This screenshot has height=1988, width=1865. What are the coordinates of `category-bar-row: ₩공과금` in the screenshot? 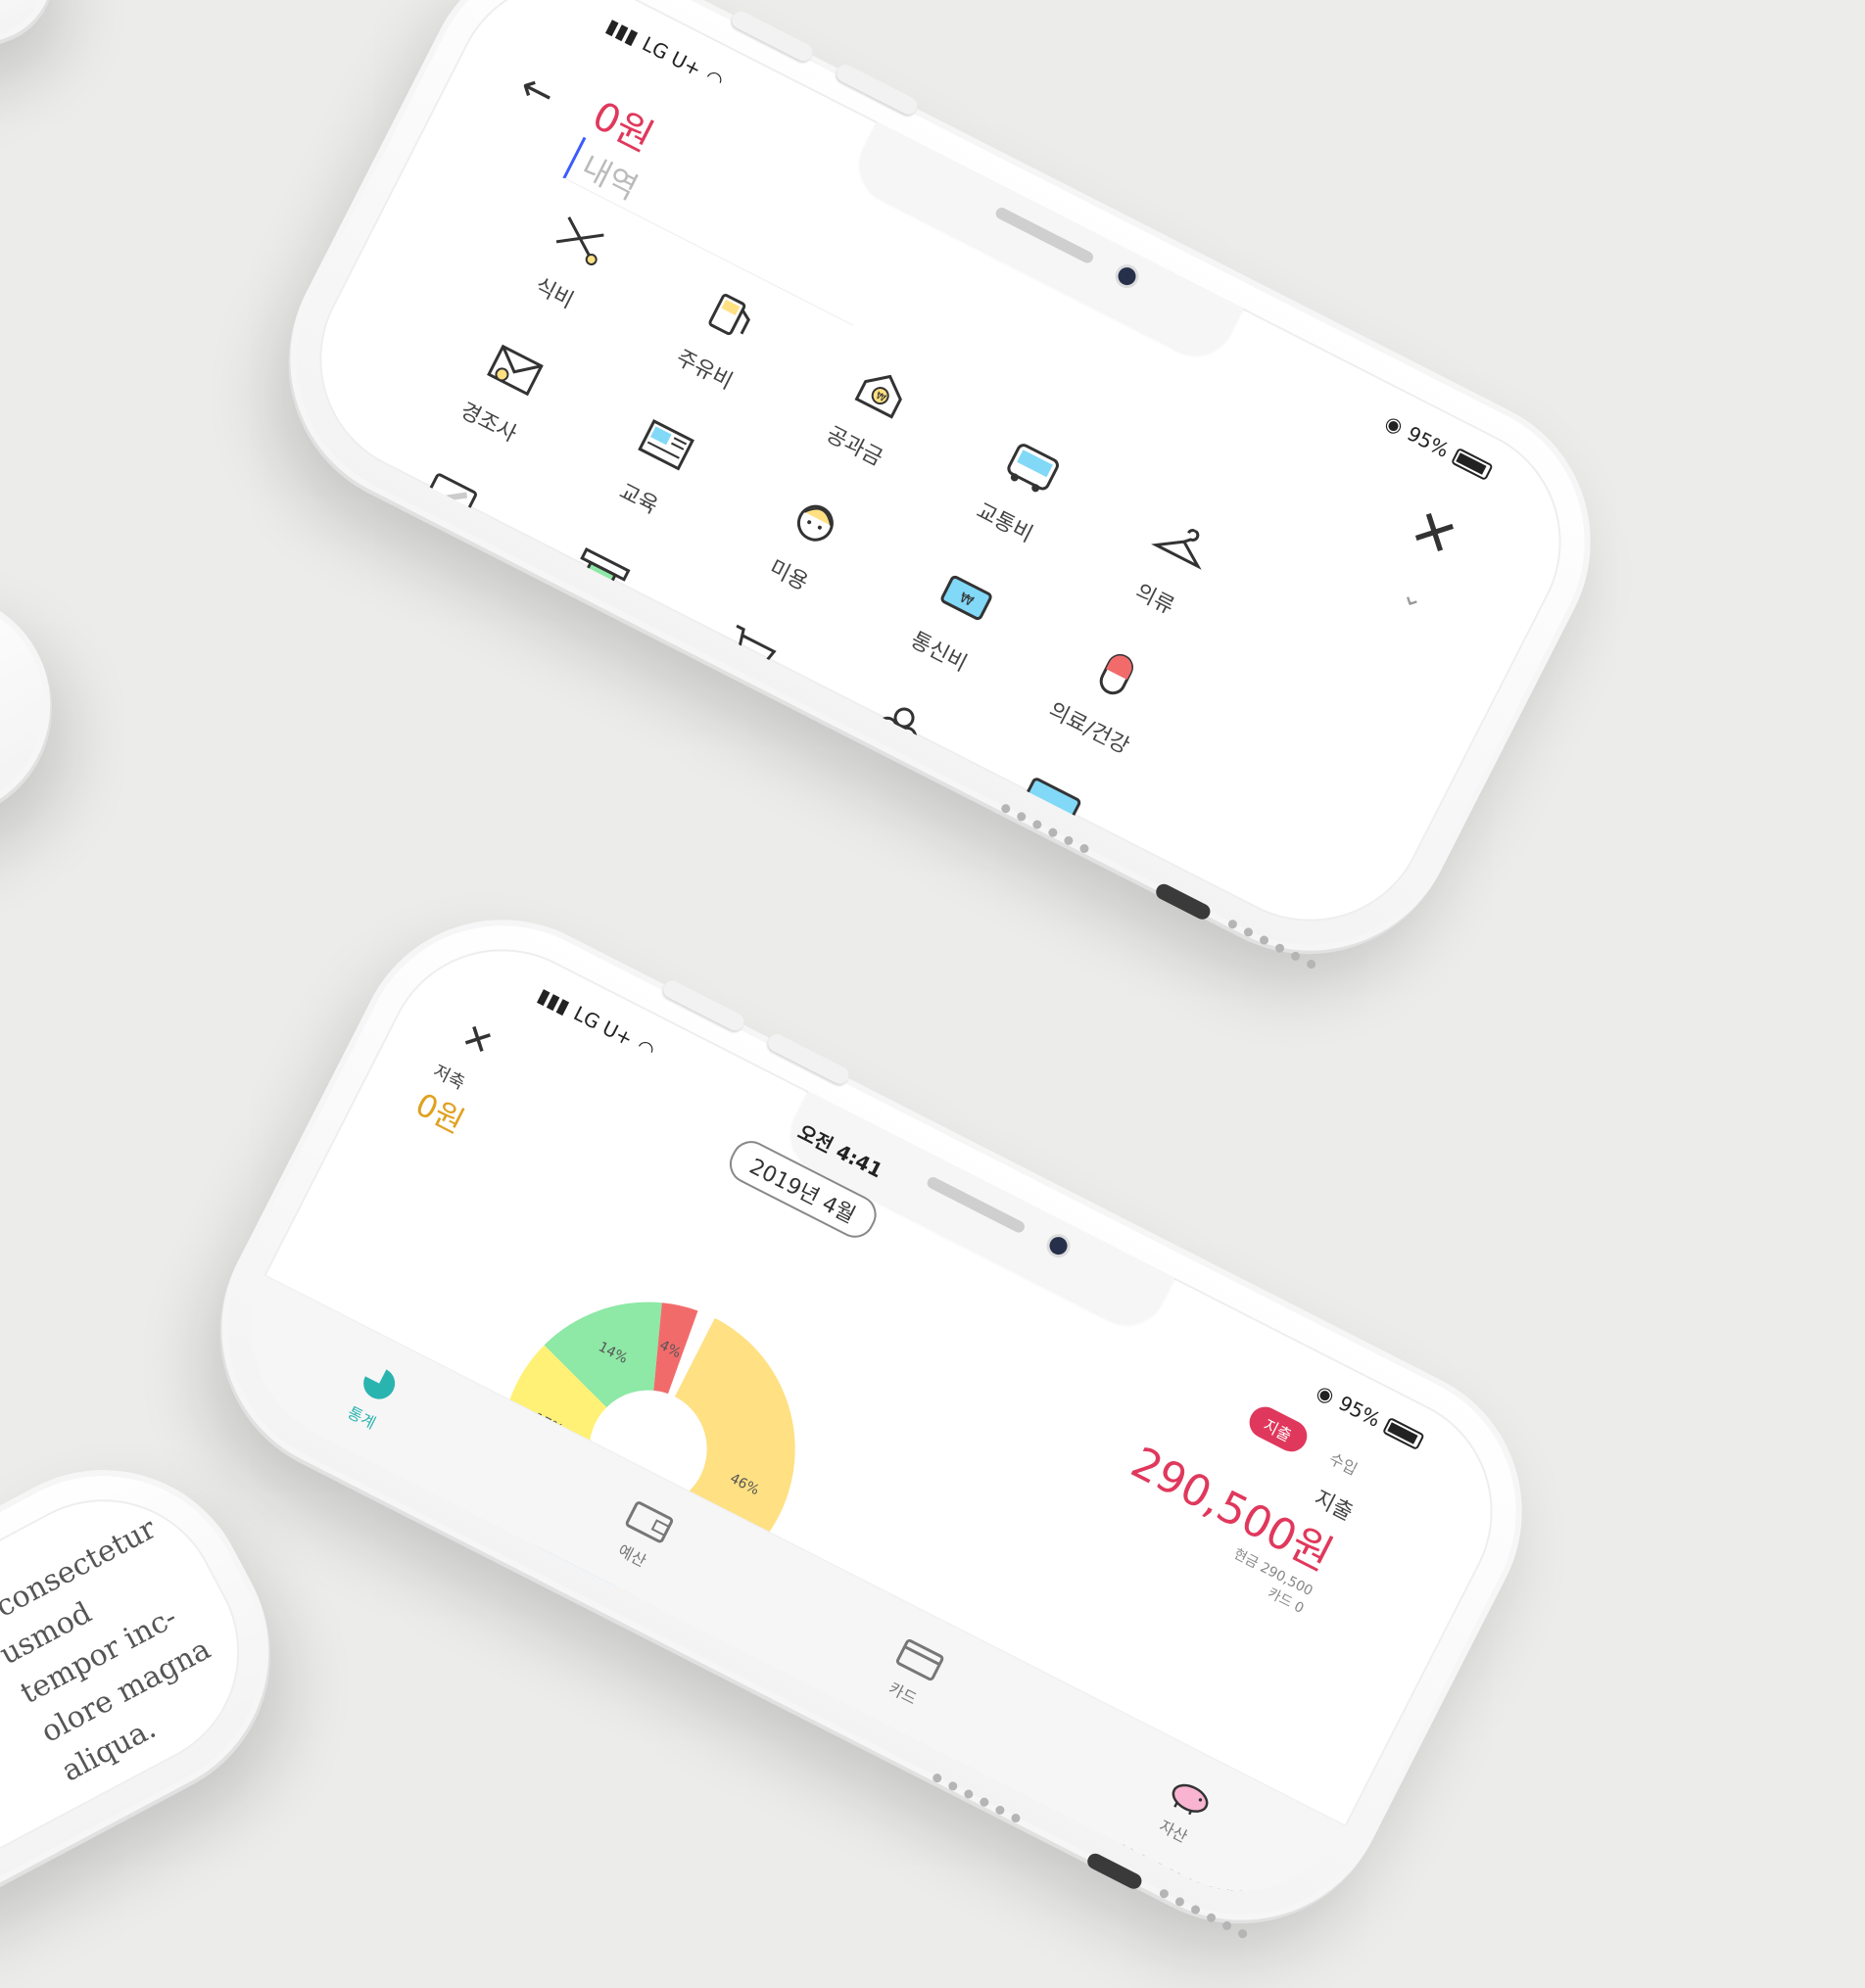 It's located at (445, 1692).